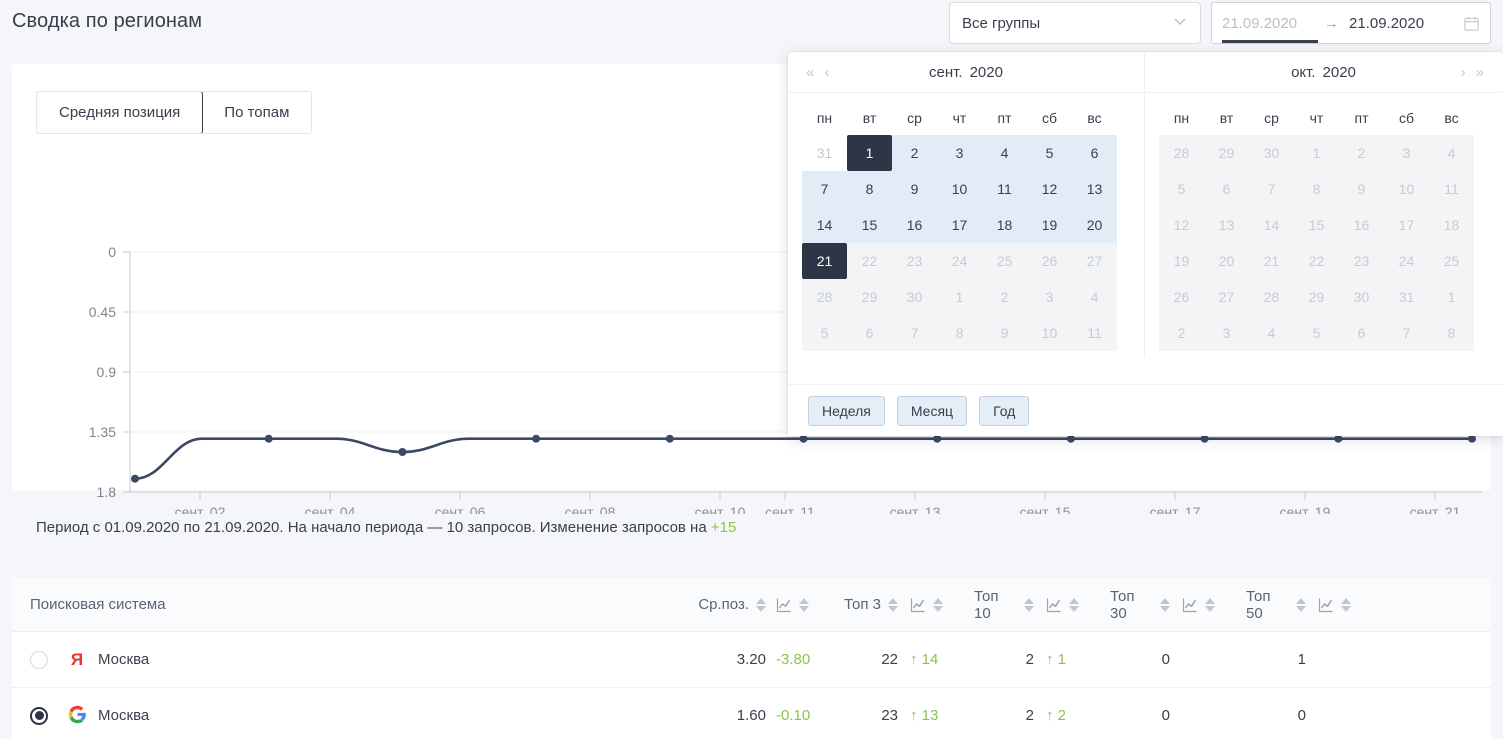  What do you see at coordinates (932, 410) in the screenshot?
I see `quick-range-month-button: Месяц` at bounding box center [932, 410].